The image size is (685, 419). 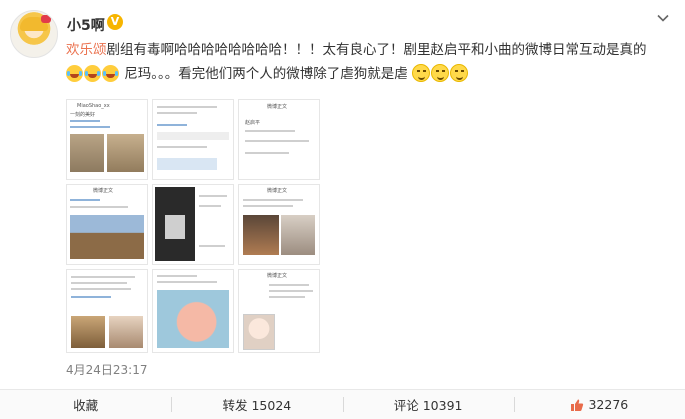 What do you see at coordinates (86, 25) in the screenshot?
I see `username: 小5啊` at bounding box center [86, 25].